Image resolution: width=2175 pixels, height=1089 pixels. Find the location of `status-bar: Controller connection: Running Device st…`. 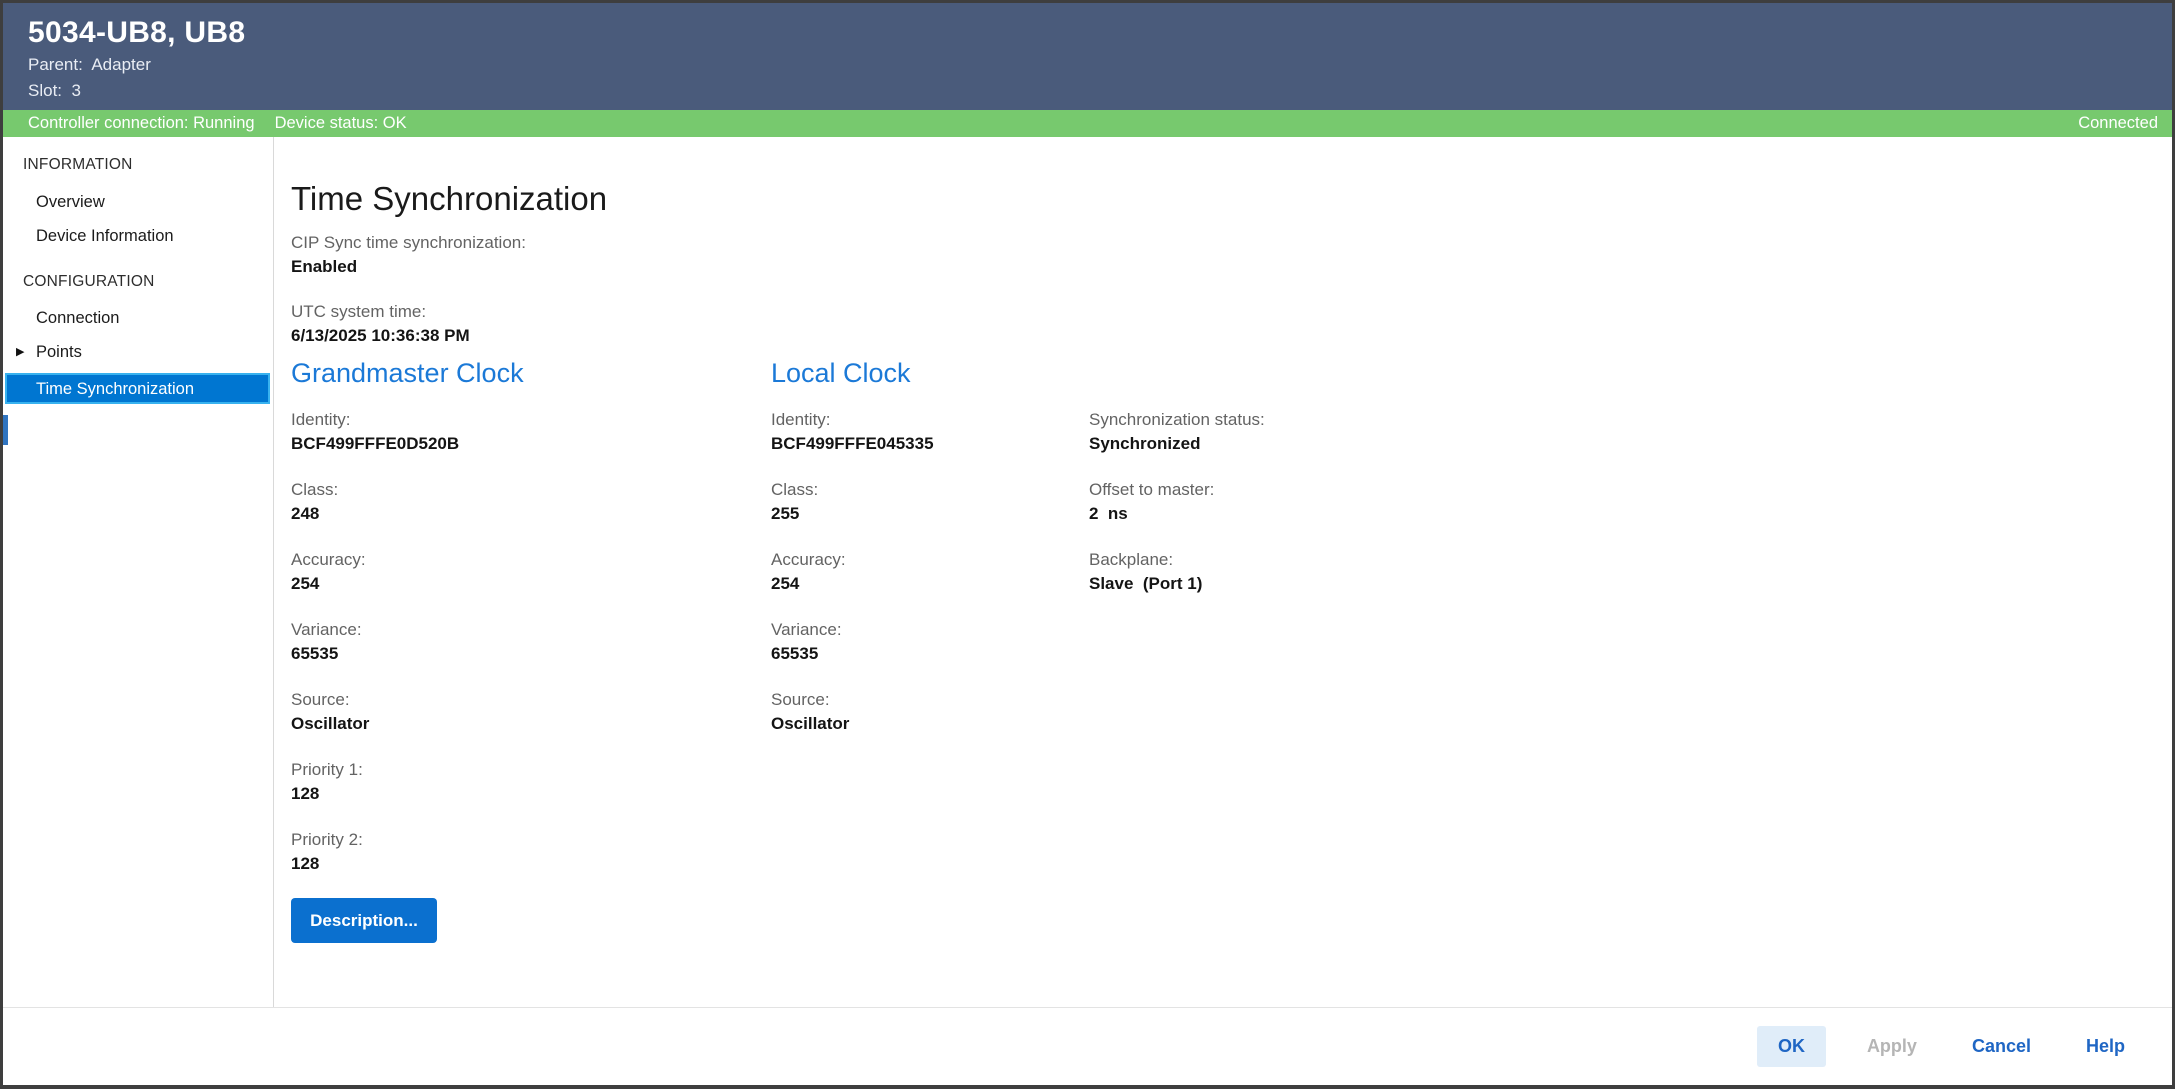

status-bar: Controller connection: Running Device st… is located at coordinates (1087, 123).